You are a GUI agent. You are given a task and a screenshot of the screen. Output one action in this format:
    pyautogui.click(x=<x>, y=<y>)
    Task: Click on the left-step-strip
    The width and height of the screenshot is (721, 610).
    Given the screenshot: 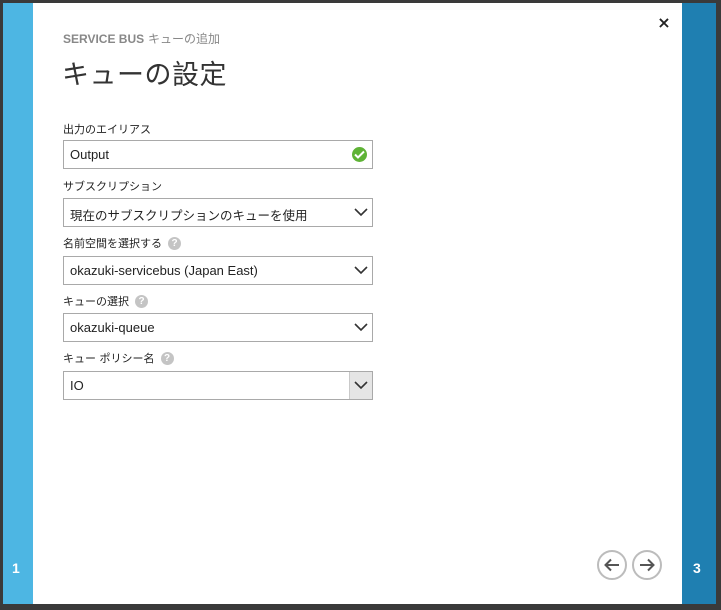 What is the action you would take?
    pyautogui.click(x=18, y=303)
    